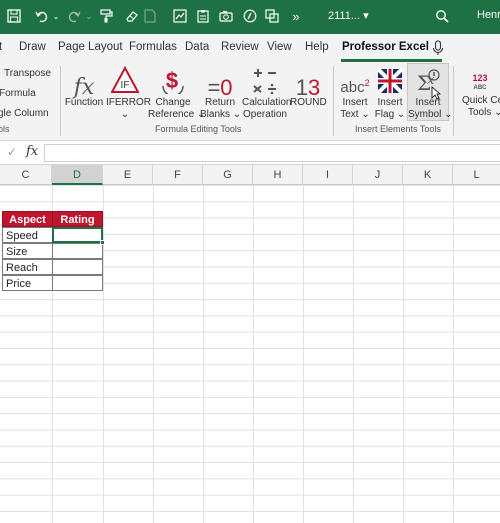 Image resolution: width=500 pixels, height=523 pixels. Describe the element at coordinates (197, 47) in the screenshot. I see `tab-data: Data` at that location.